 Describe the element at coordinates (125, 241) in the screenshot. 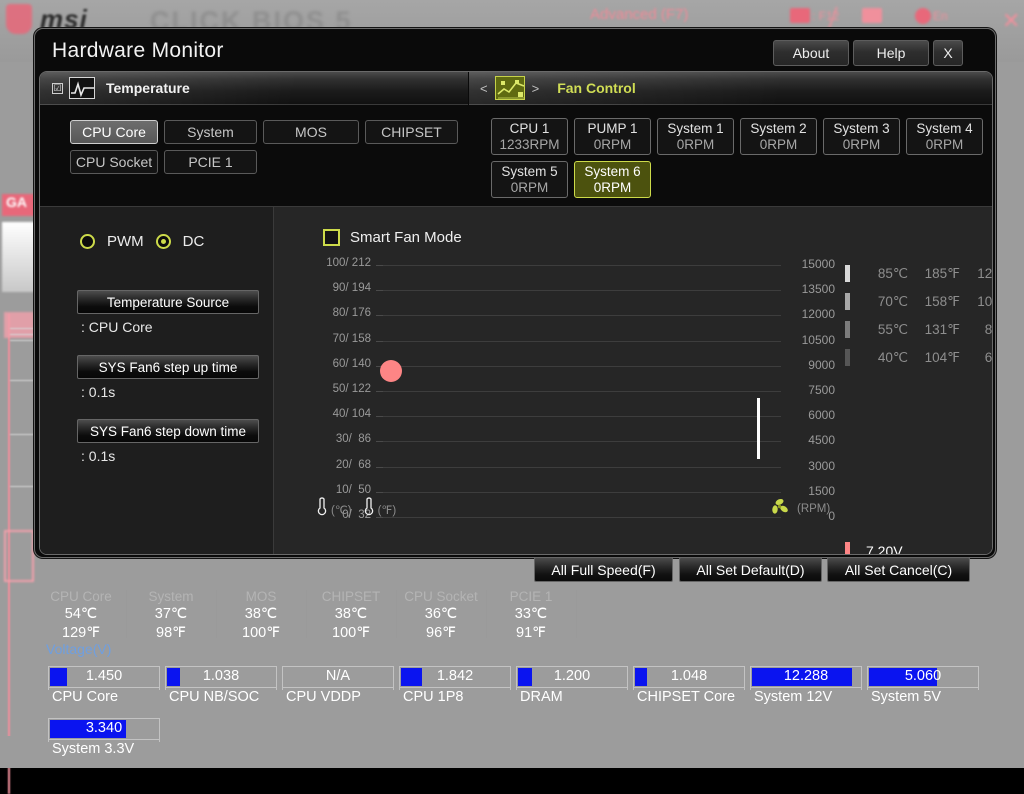

I see `pwm-label: PWM` at that location.